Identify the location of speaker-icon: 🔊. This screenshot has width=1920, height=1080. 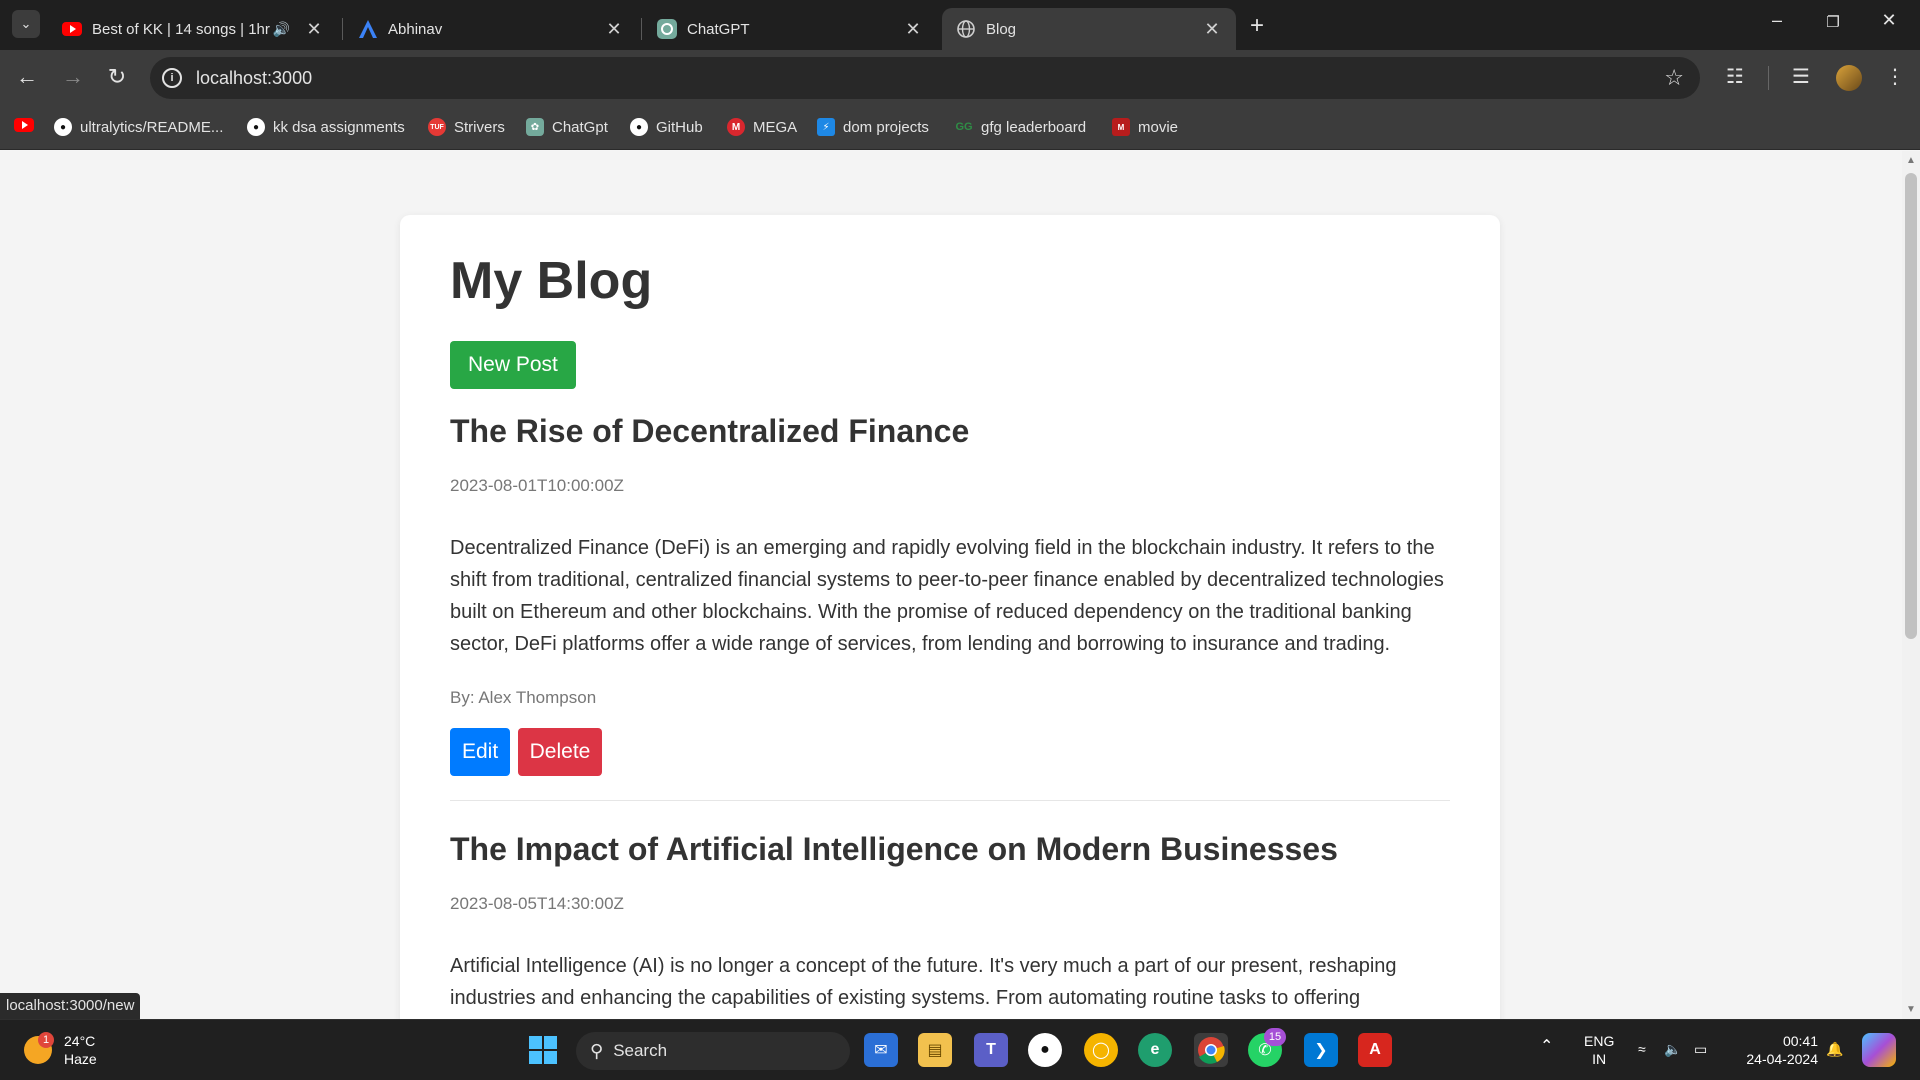
(281, 29).